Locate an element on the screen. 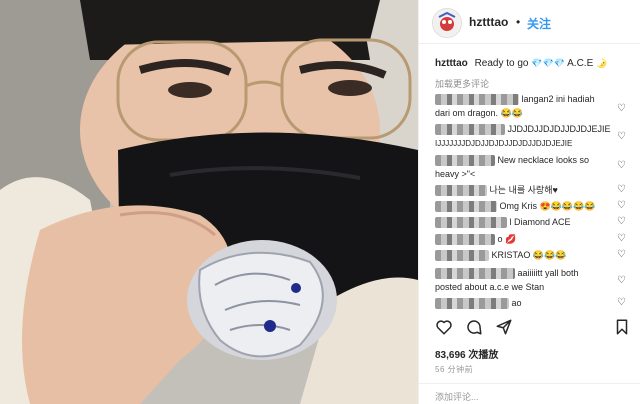  comment-line: JJDJDJJDJDJJDJDJEJIE is located at coordinates (523, 129).